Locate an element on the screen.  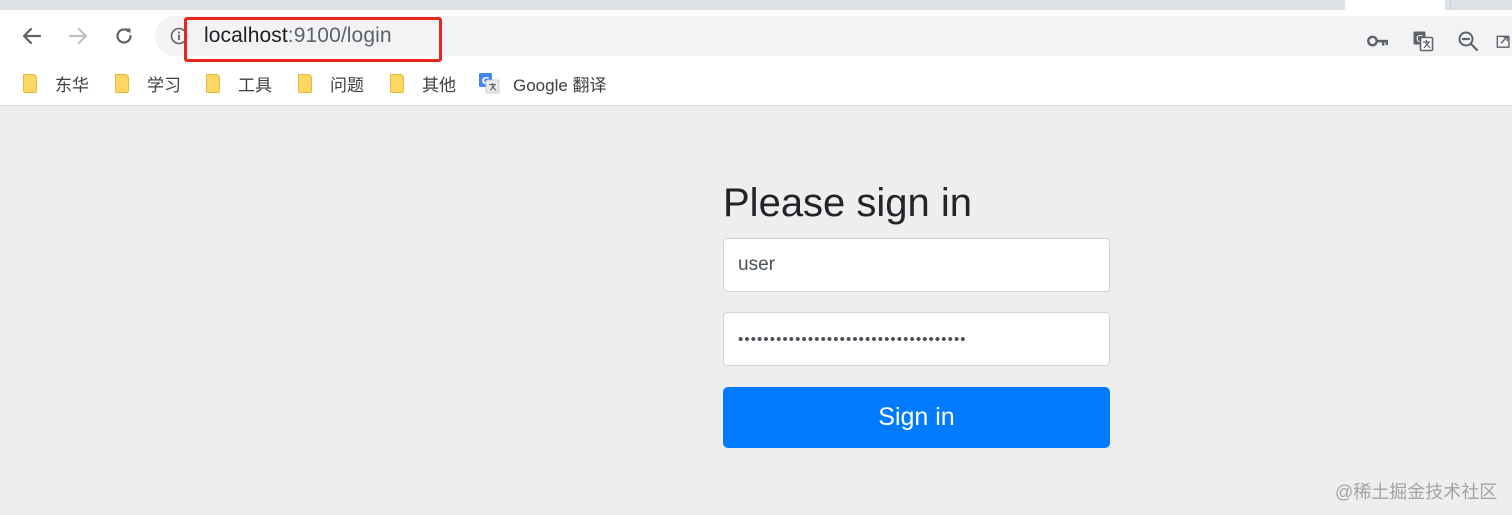
url-highlight-box is located at coordinates (313, 39).